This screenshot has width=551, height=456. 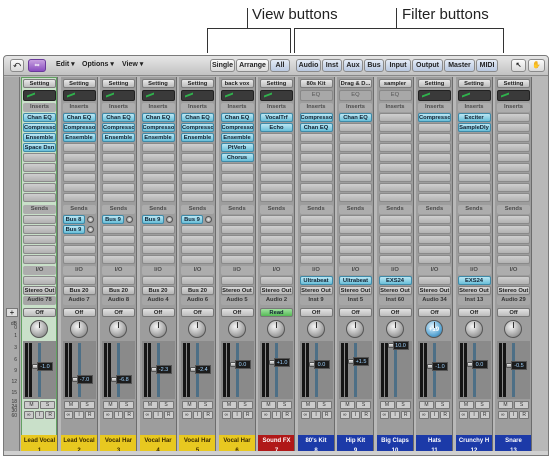 I want to click on send-slot: Bus 9, so click(x=192, y=219).